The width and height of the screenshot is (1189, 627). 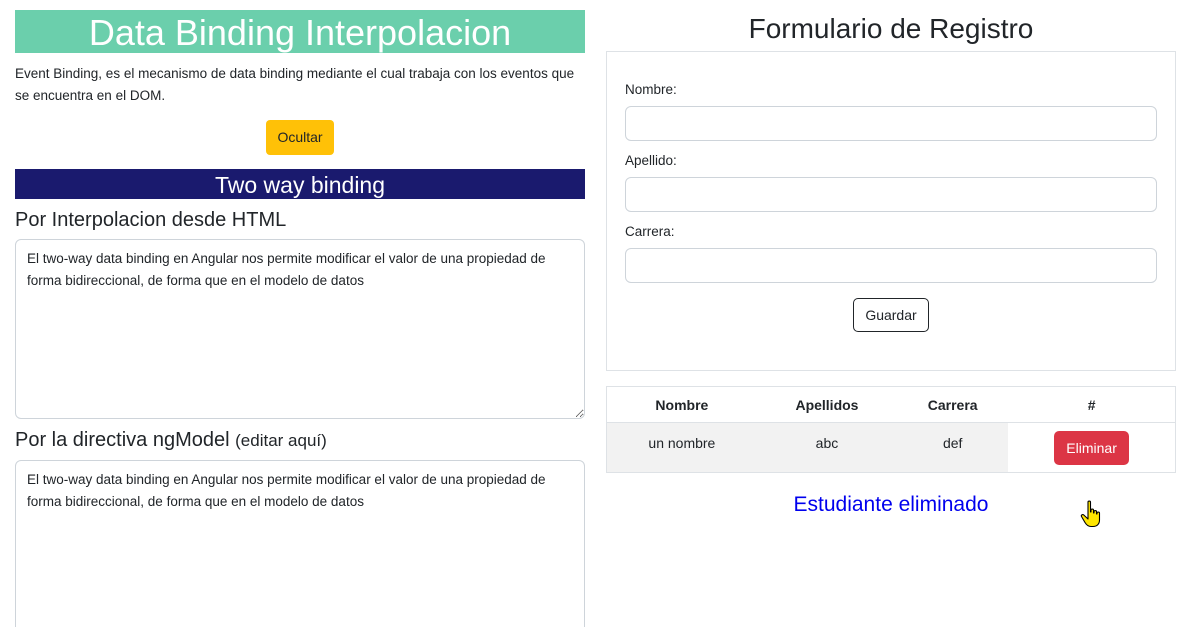 What do you see at coordinates (122, 440) in the screenshot?
I see `ngmodel-heading-text: Por la directiva ngModel` at bounding box center [122, 440].